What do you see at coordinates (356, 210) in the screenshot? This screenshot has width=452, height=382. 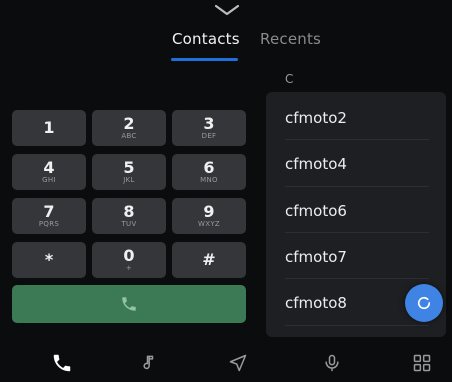 I see `contact-item: cfmoto6` at bounding box center [356, 210].